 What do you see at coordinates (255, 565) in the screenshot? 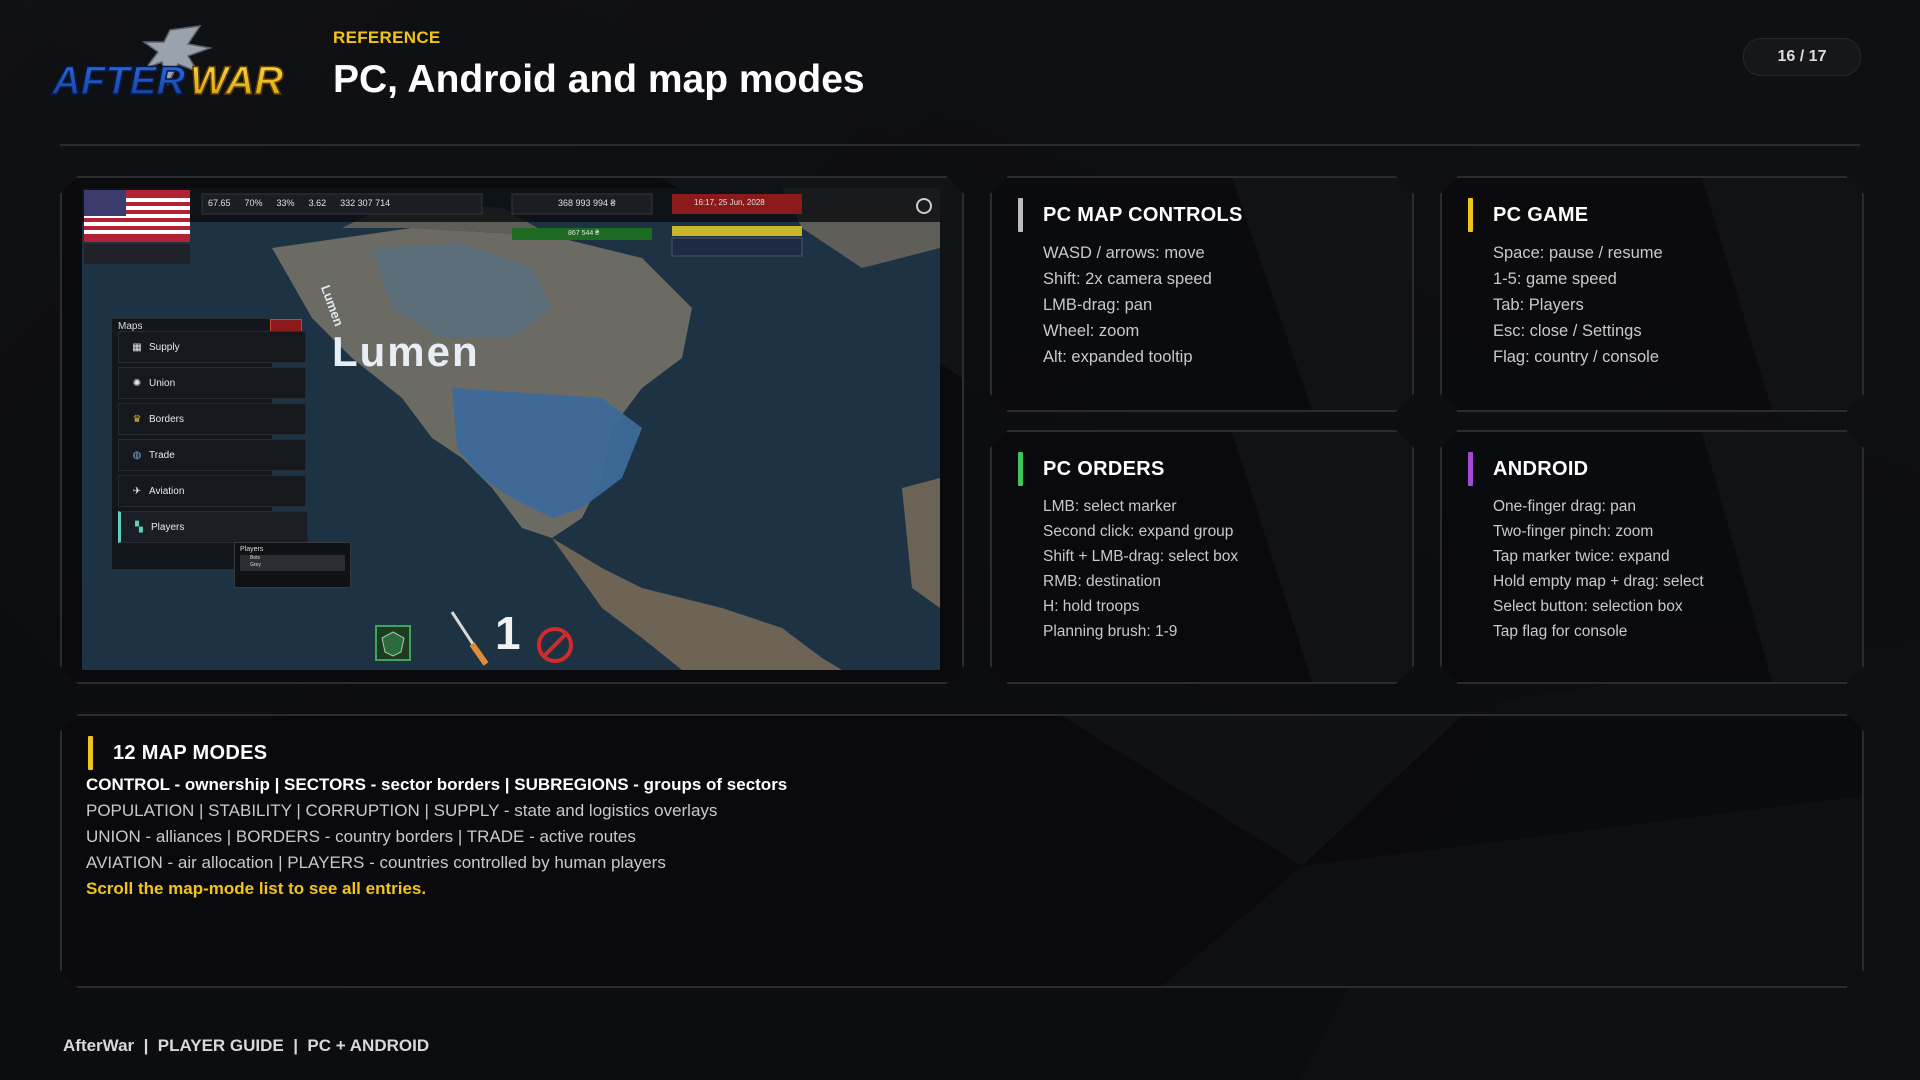
I see `players-popup-row: Grey` at bounding box center [255, 565].